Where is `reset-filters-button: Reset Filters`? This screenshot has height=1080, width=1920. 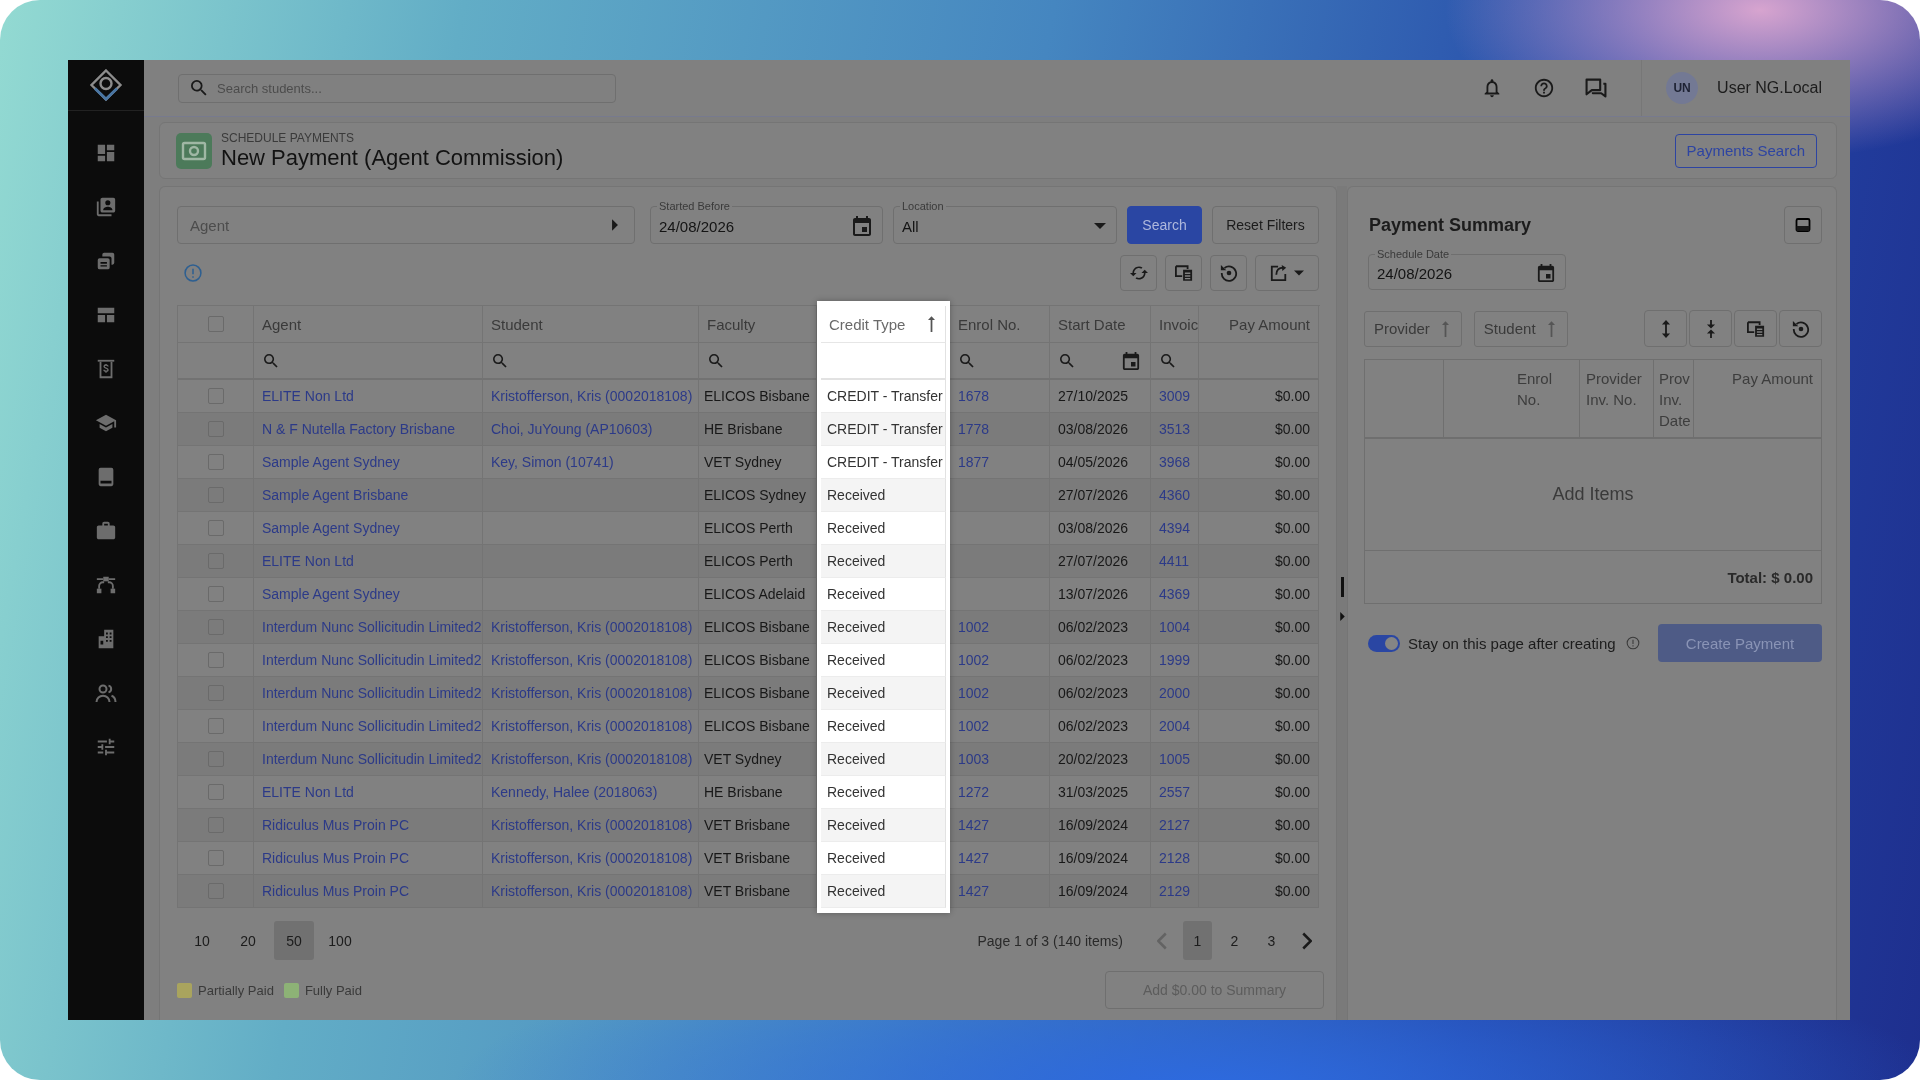
reset-filters-button: Reset Filters is located at coordinates (1265, 225).